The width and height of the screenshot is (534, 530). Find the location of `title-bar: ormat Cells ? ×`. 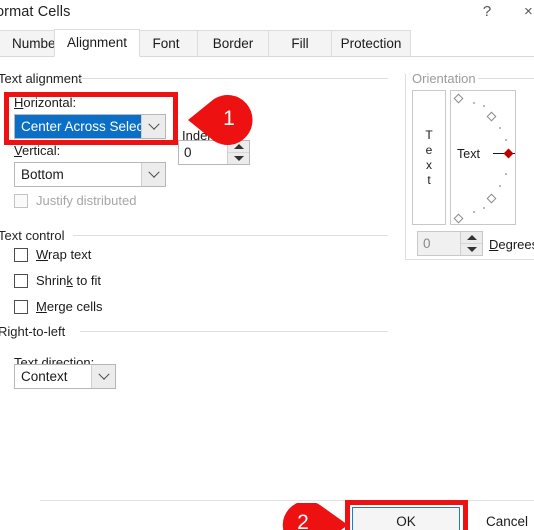

title-bar: ormat Cells ? × is located at coordinates (267, 14).